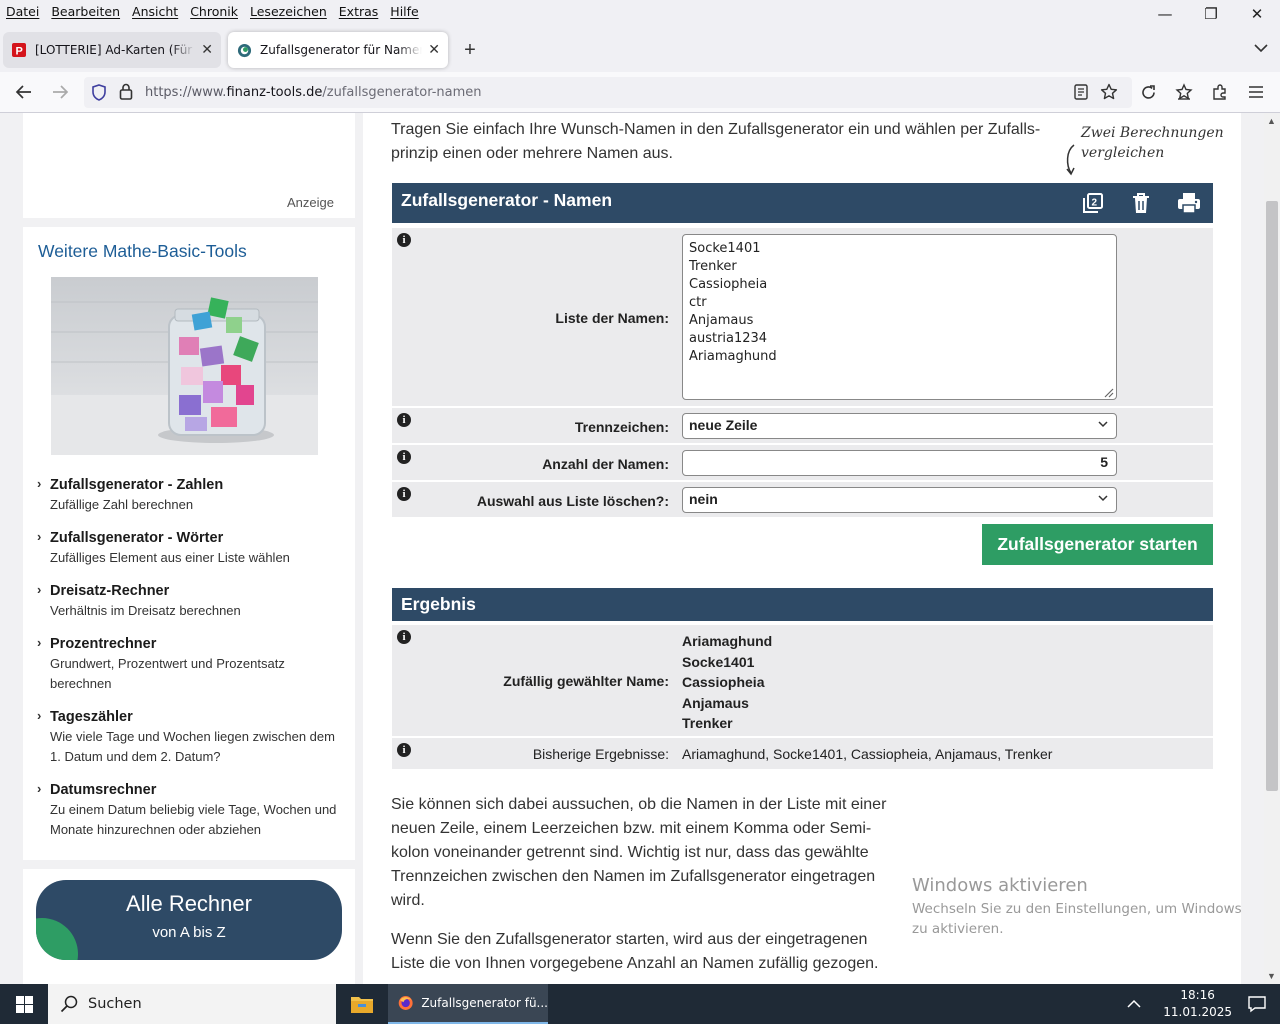  What do you see at coordinates (404, 11) in the screenshot?
I see `menu-hilfe: Hilfe` at bounding box center [404, 11].